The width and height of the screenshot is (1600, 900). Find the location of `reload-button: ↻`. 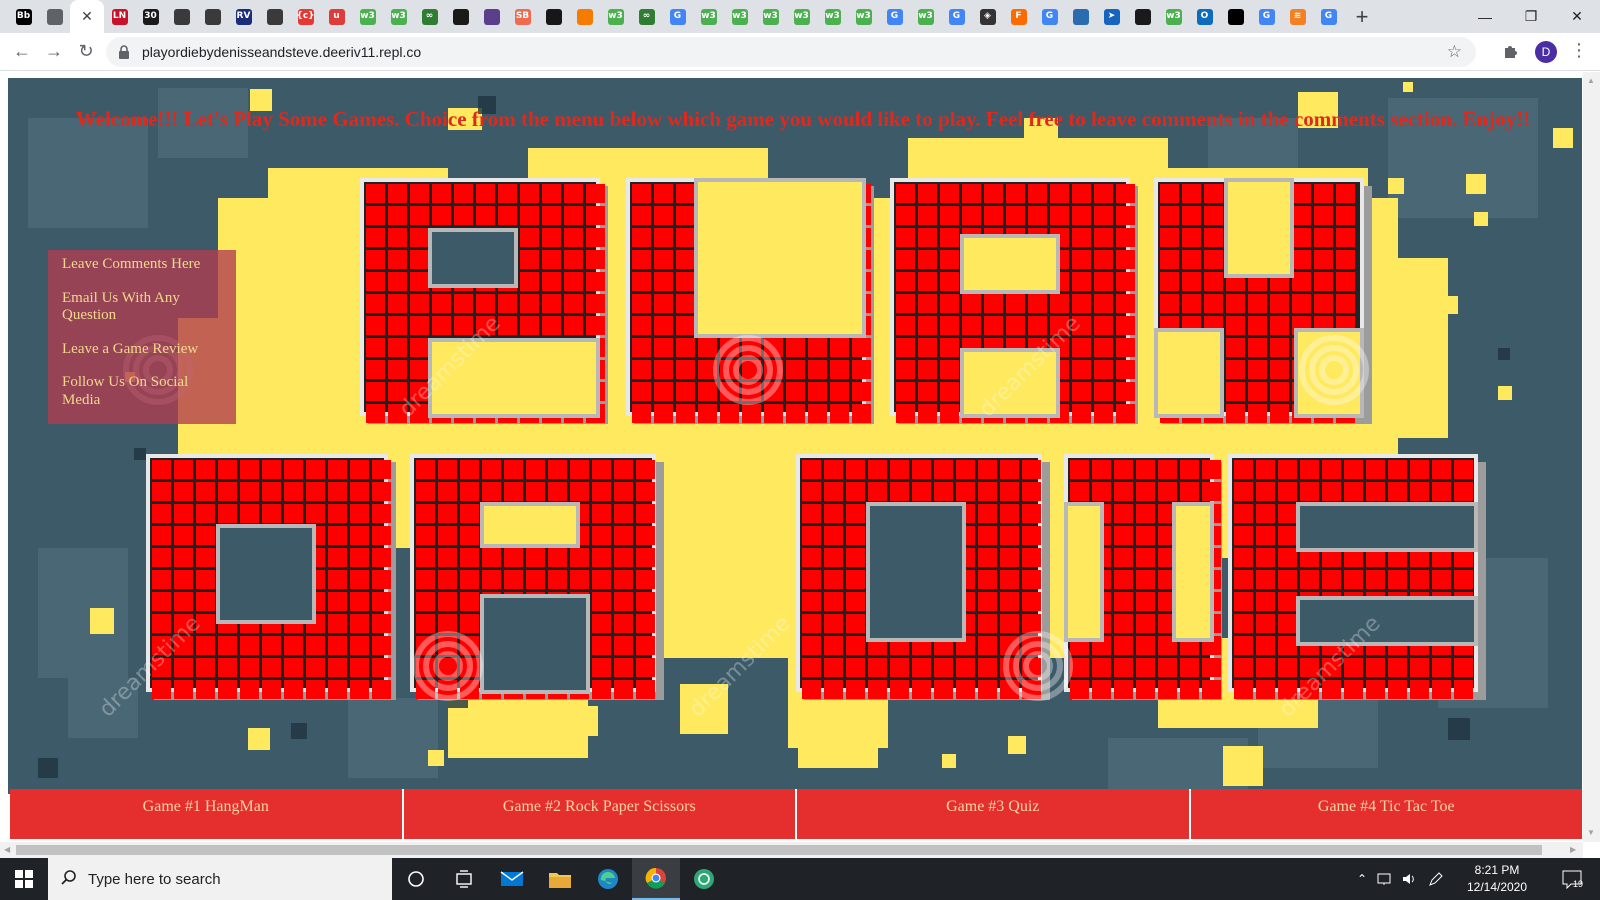

reload-button: ↻ is located at coordinates (86, 52).